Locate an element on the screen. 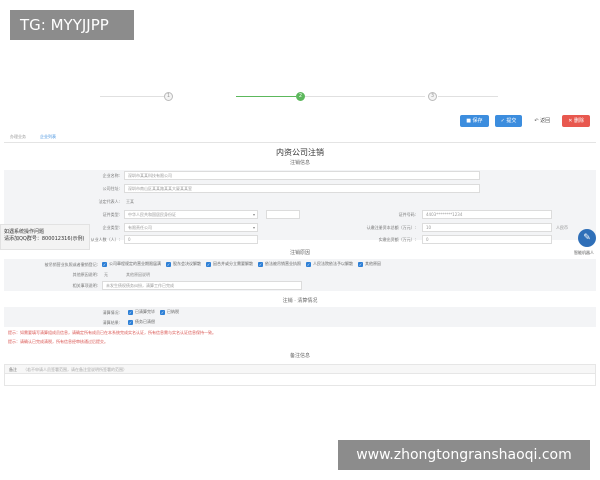 The image size is (600, 480). reason-option-5: ✓ 人民法院依法予以解散 is located at coordinates (329, 264).